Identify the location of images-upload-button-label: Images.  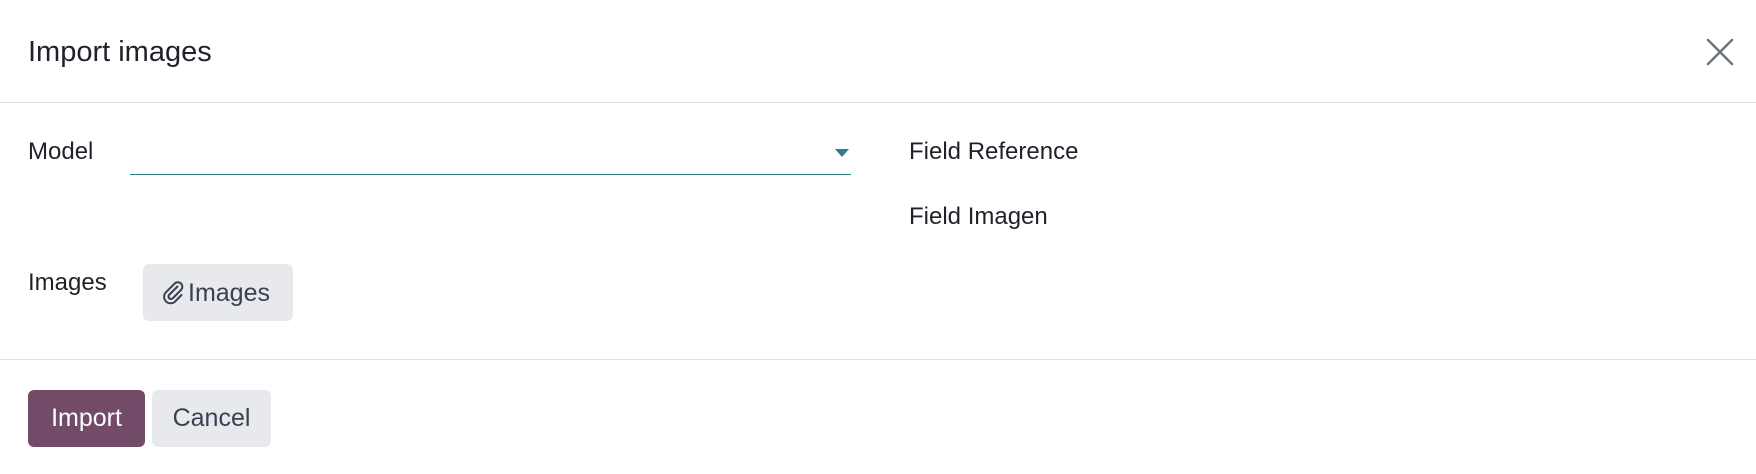
(229, 293).